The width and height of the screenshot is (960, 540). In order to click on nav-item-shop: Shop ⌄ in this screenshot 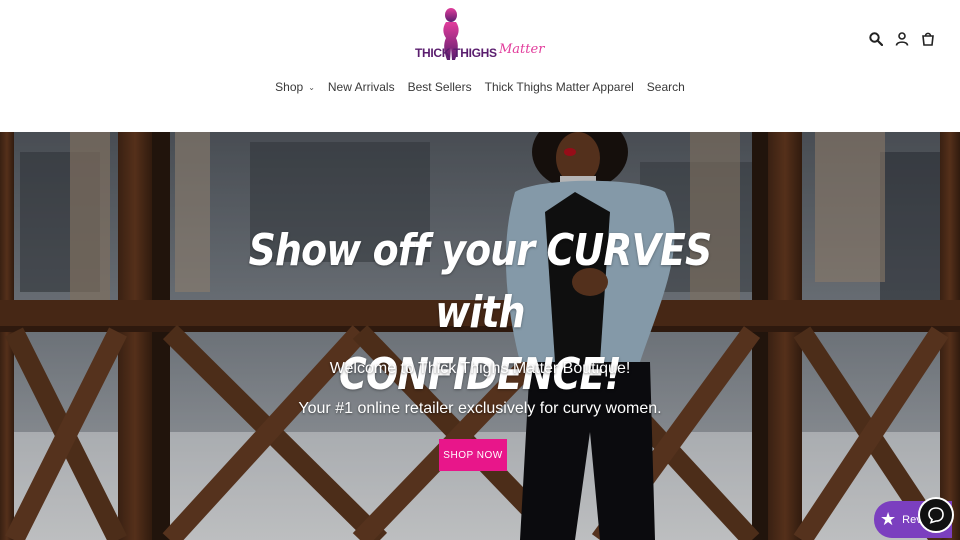, I will do `click(295, 87)`.